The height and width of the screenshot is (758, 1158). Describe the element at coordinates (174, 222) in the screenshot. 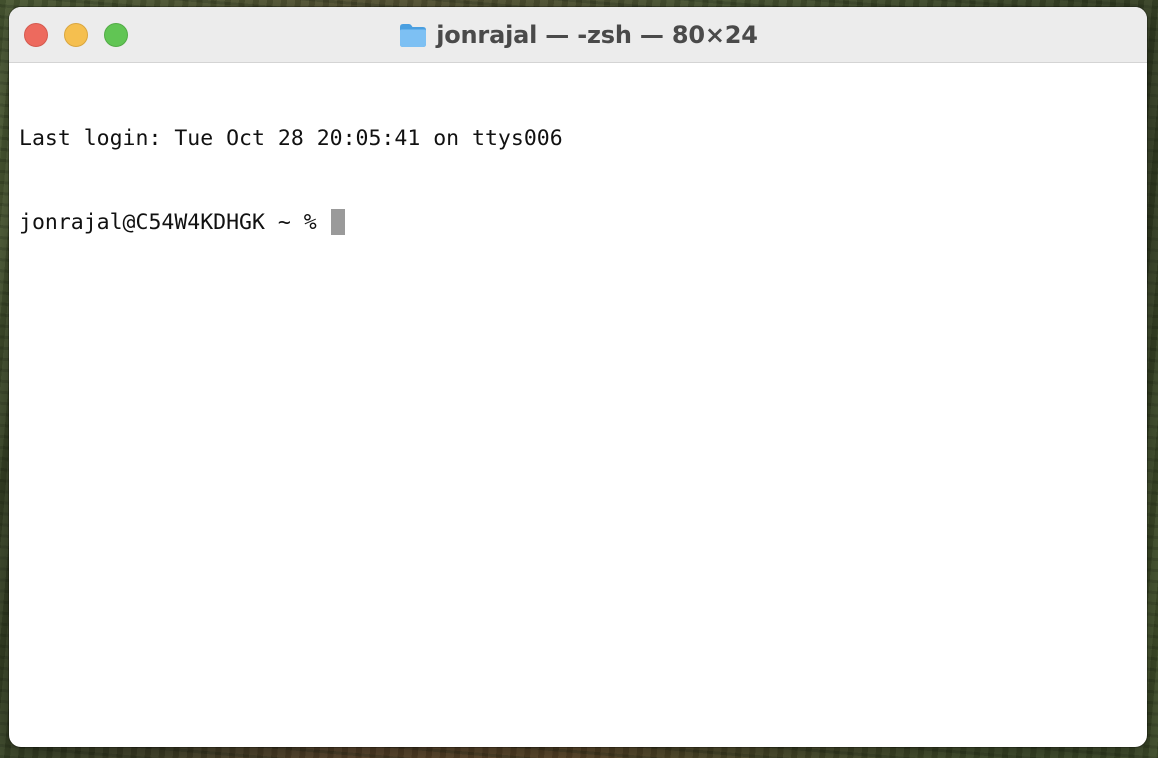

I see `prompt-text: jonrajal@C54W4KDHGK ~ %` at that location.